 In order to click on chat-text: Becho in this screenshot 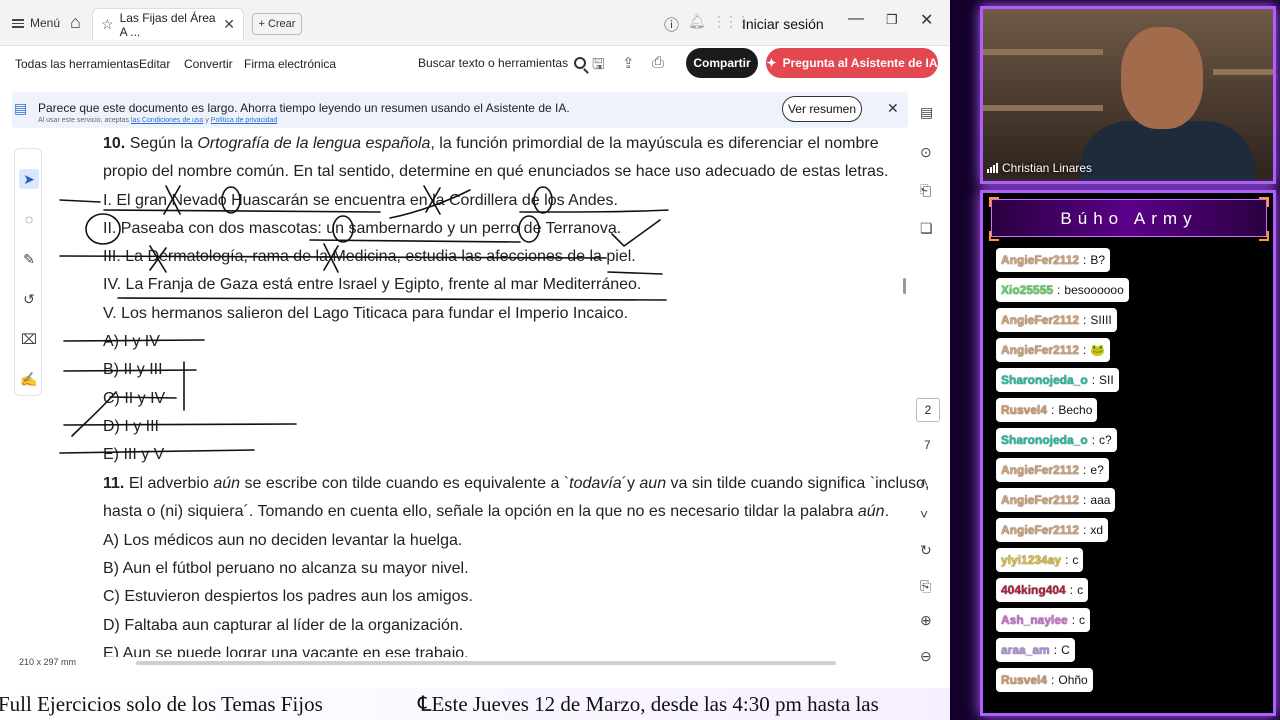, I will do `click(1075, 410)`.